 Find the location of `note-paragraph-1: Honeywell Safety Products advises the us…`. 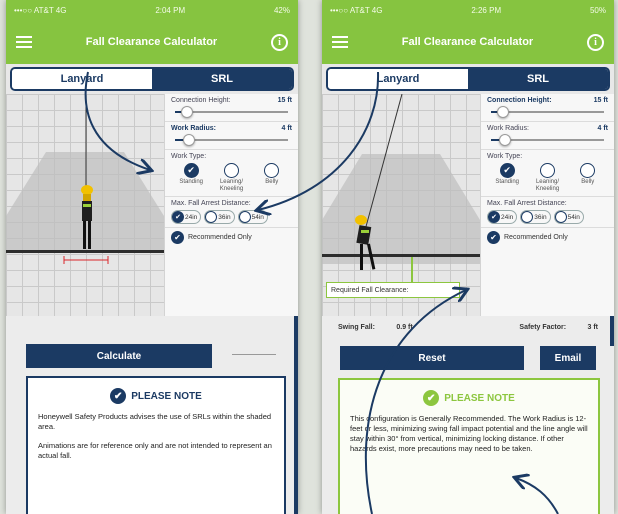

note-paragraph-1: Honeywell Safety Products advises the us… is located at coordinates (155, 421).